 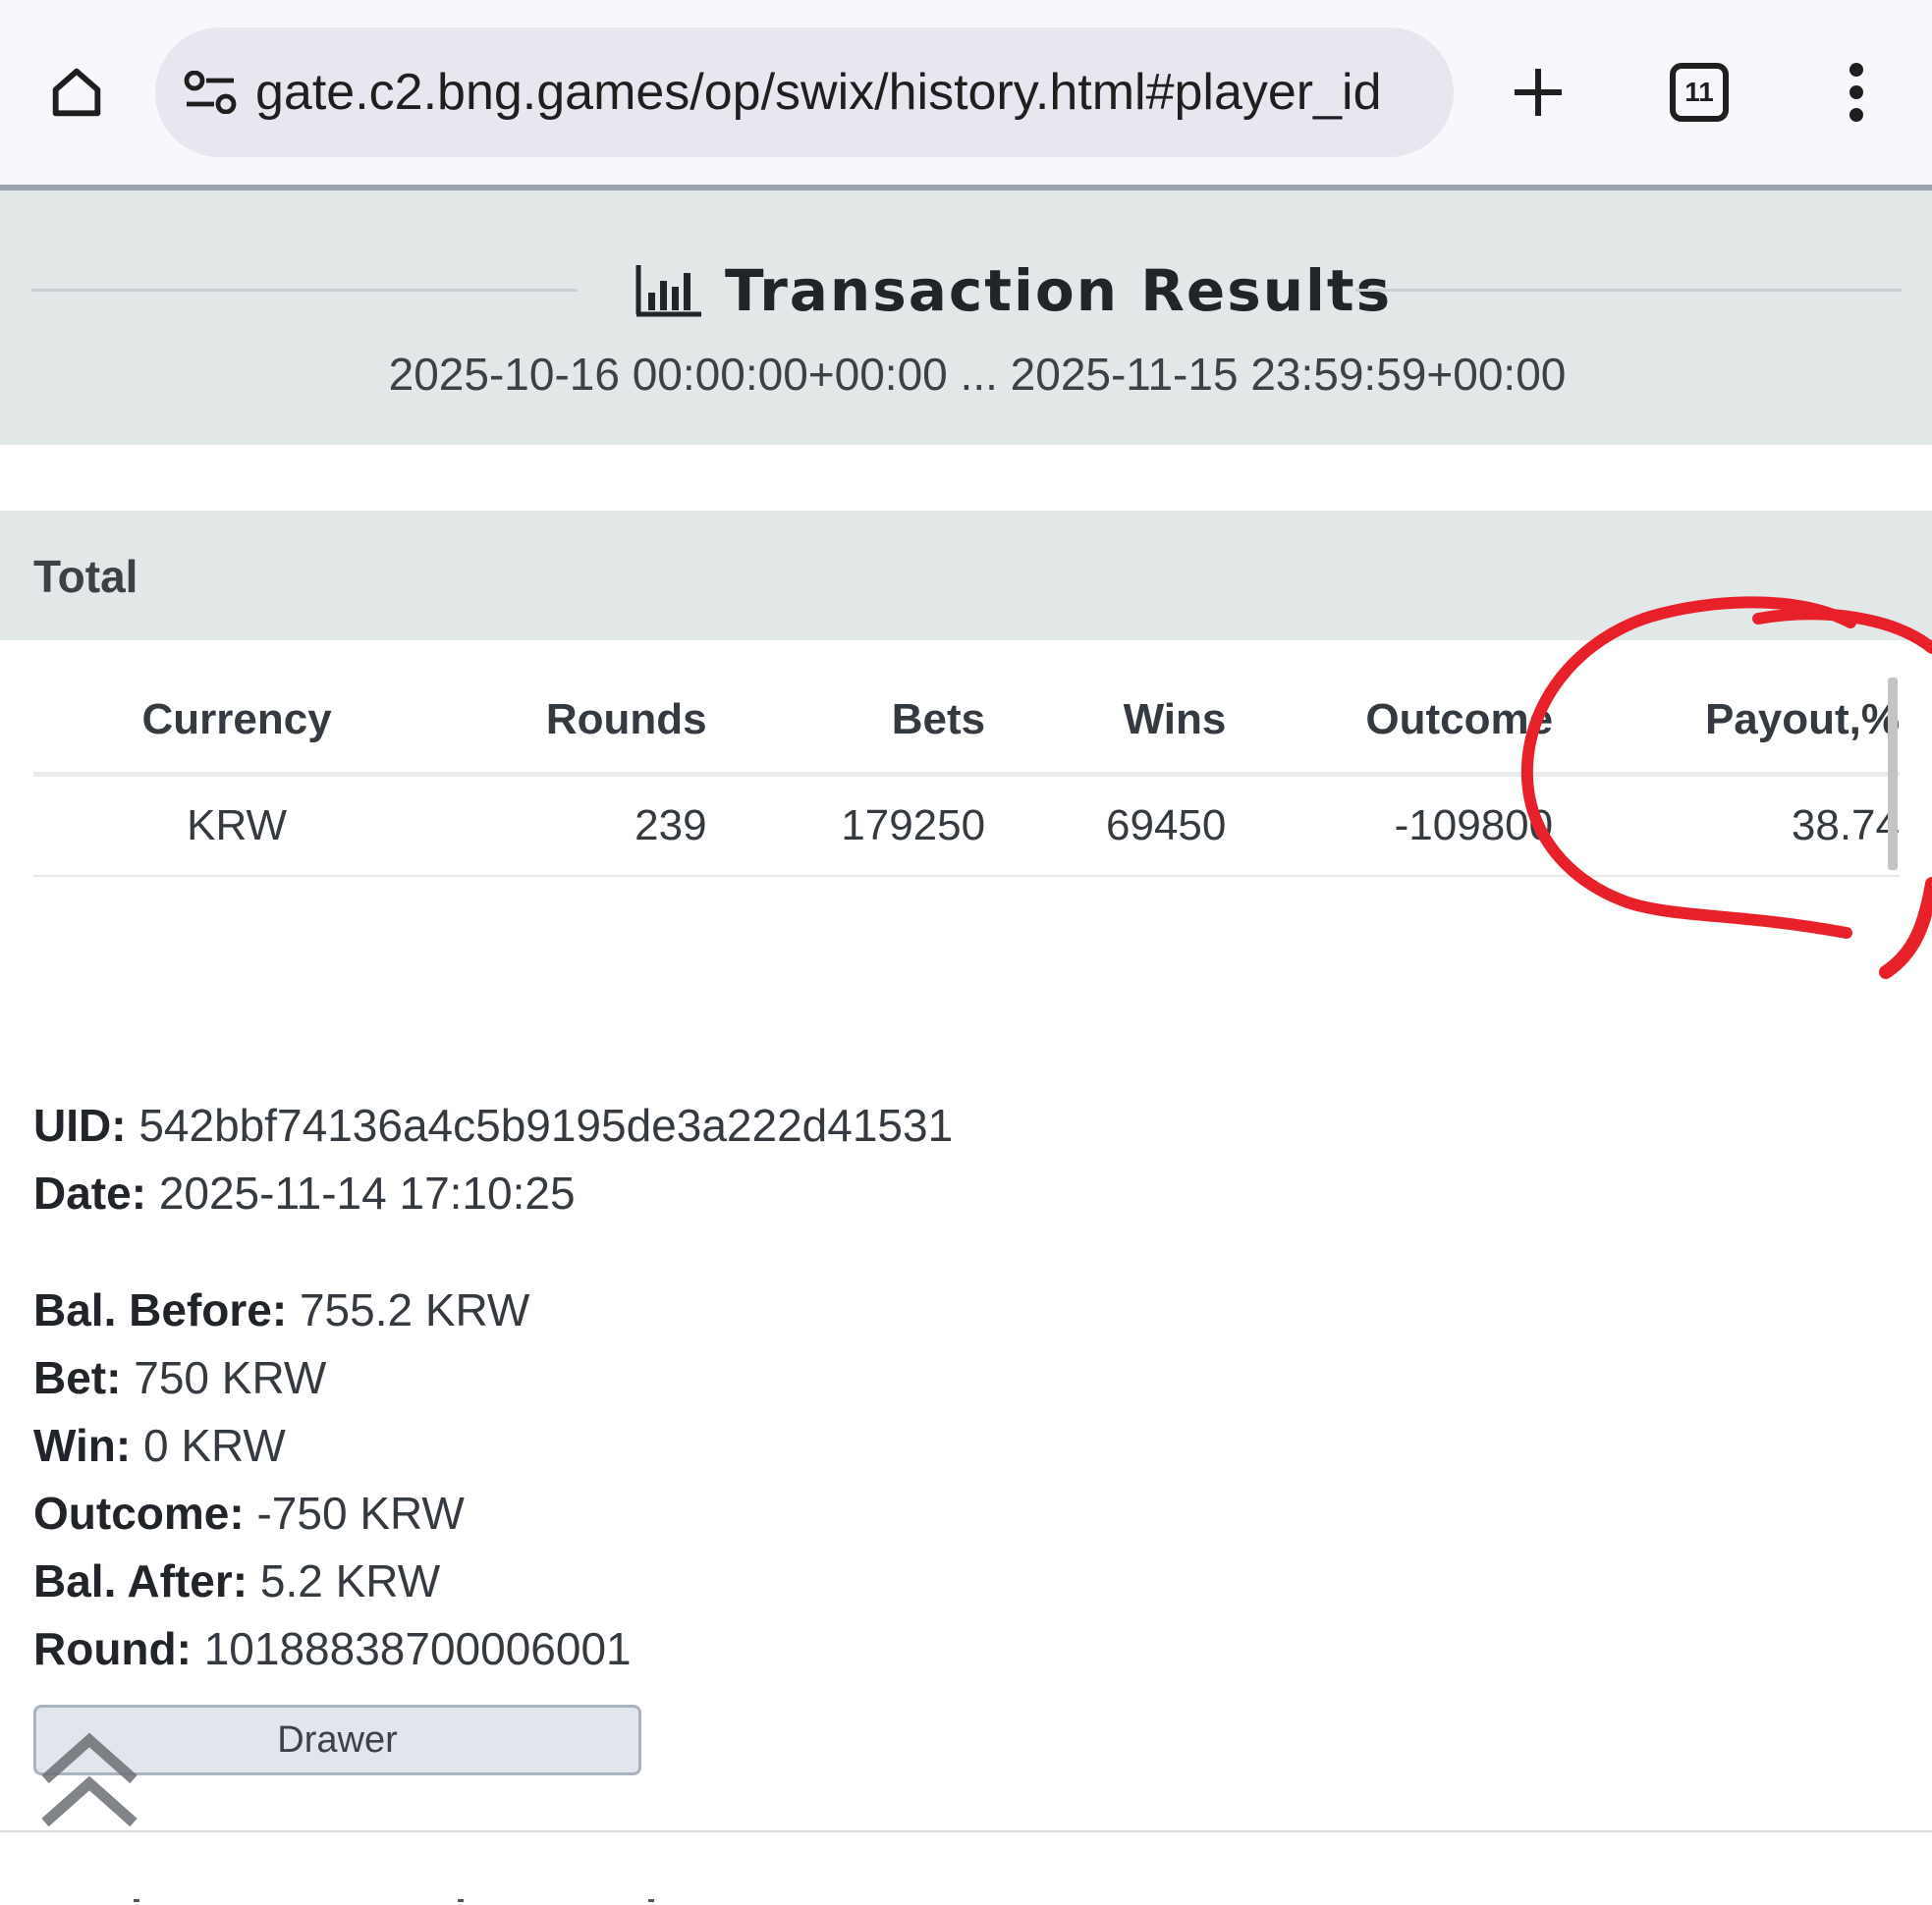 I want to click on tune-icon, so click(x=210, y=92).